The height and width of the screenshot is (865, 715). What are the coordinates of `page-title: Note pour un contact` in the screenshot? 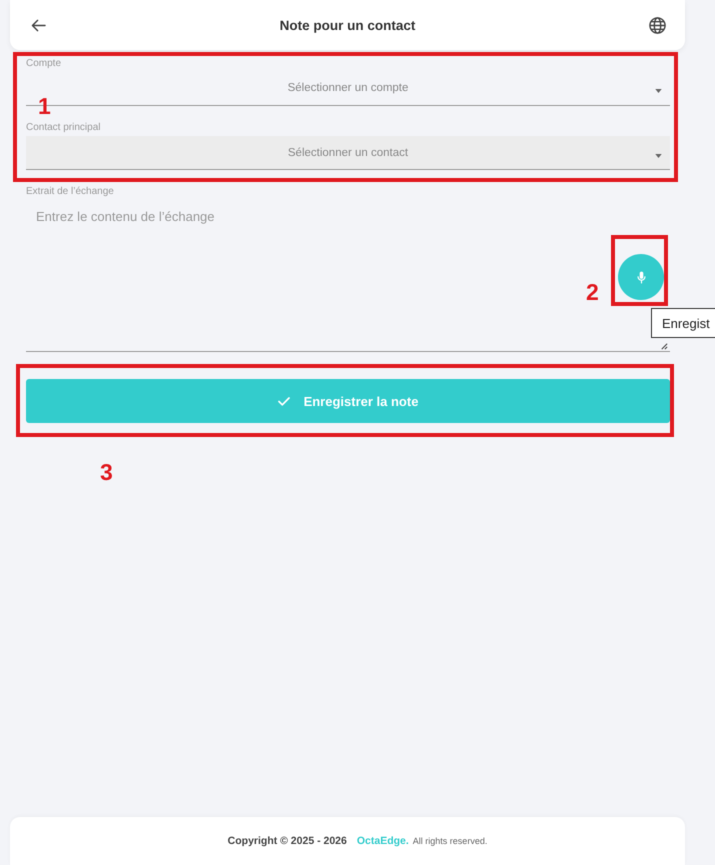 It's located at (347, 25).